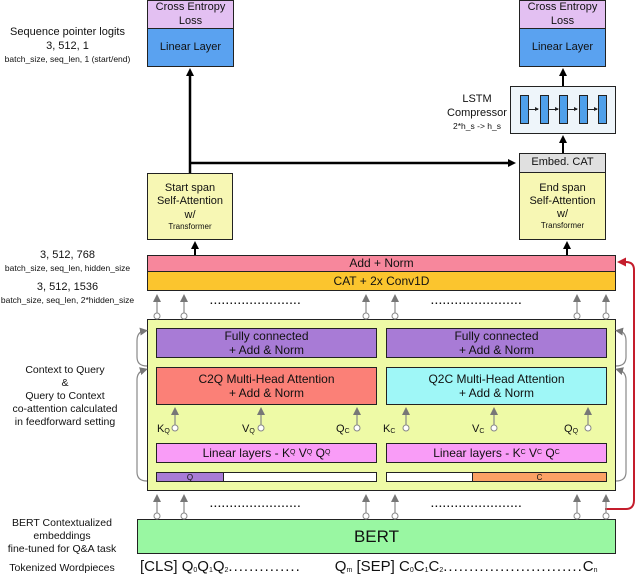 This screenshot has width=640, height=580. What do you see at coordinates (562, 20) in the screenshot?
I see `end-loss-line: Loss` at bounding box center [562, 20].